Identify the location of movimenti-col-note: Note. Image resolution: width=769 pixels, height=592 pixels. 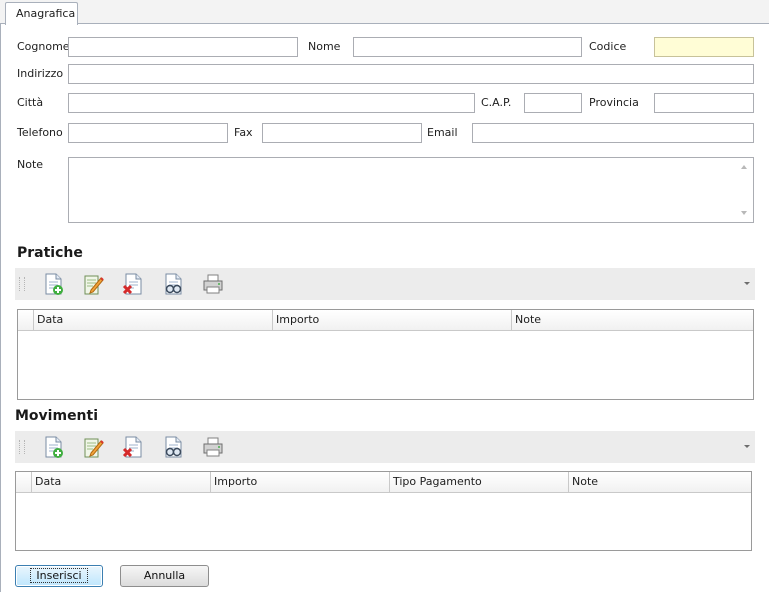
(659, 482).